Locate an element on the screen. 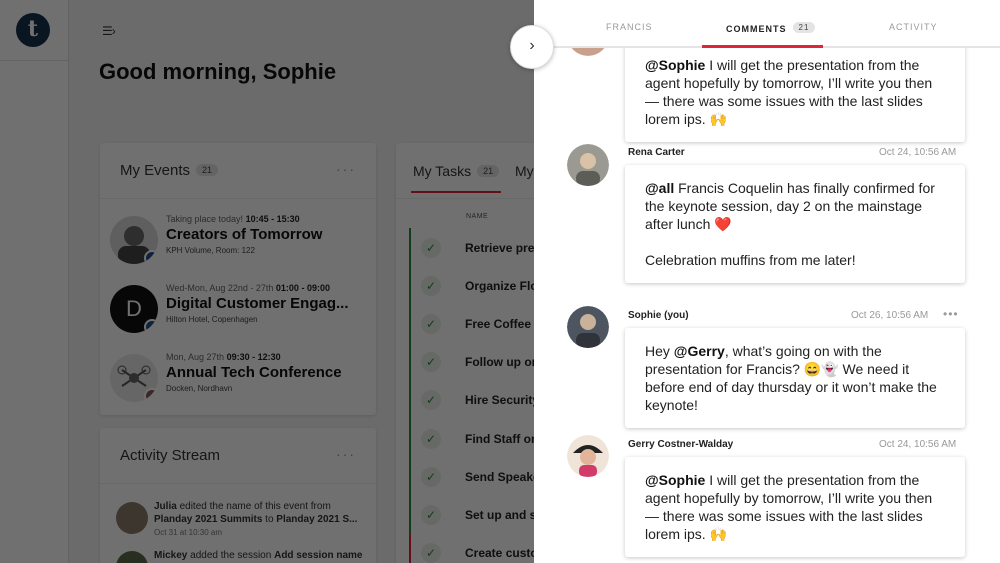  event-meta: Wed-Mon, Aug 22nd - 27th 01:00 - 09:00 is located at coordinates (248, 288).